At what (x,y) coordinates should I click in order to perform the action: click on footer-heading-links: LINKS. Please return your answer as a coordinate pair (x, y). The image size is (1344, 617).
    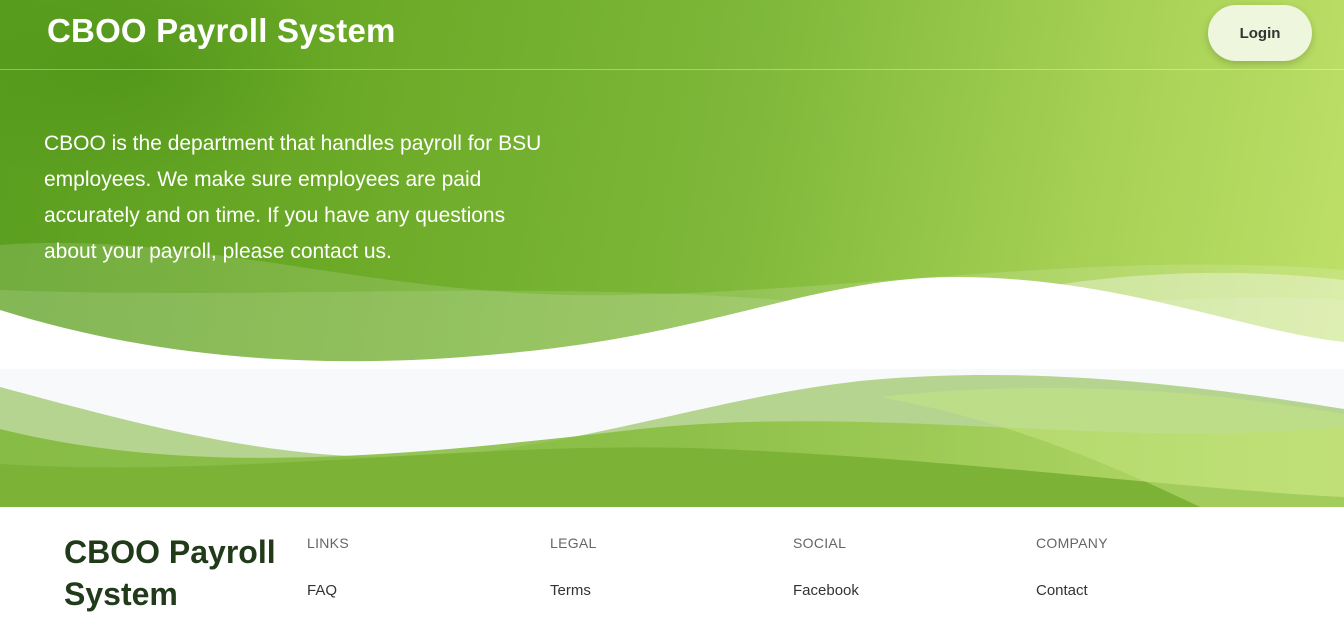
    Looking at the image, I should click on (328, 543).